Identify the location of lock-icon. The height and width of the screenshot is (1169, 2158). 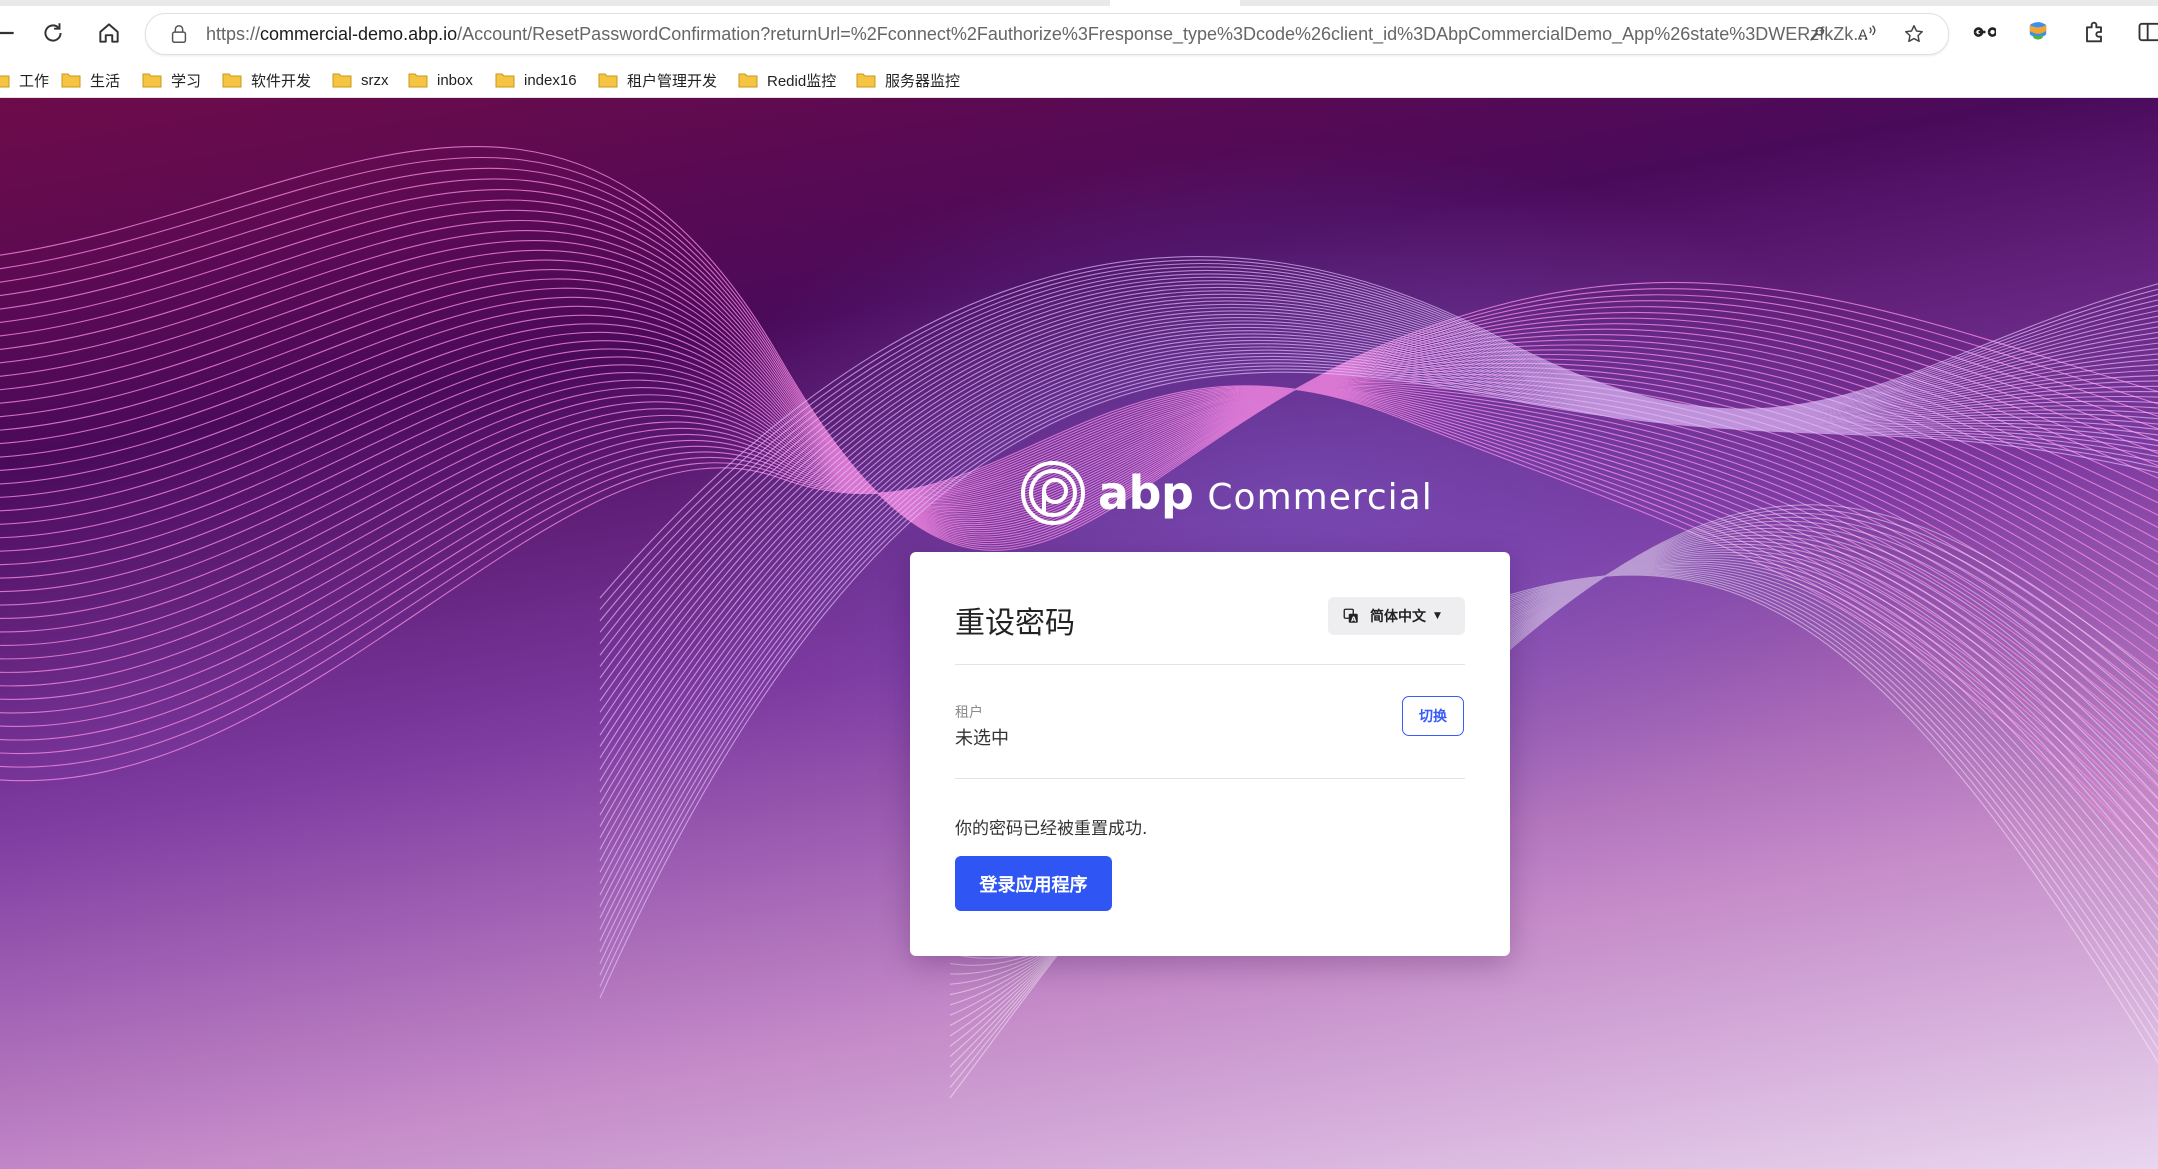
(179, 34).